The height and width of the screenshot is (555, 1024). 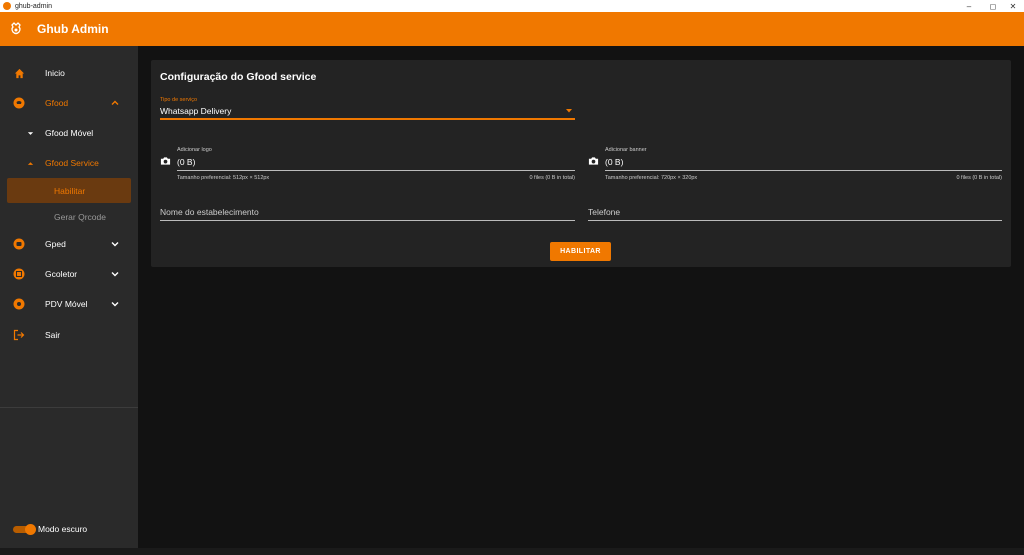 What do you see at coordinates (196, 111) in the screenshot?
I see `service-type-value: Whatsapp Delivery` at bounding box center [196, 111].